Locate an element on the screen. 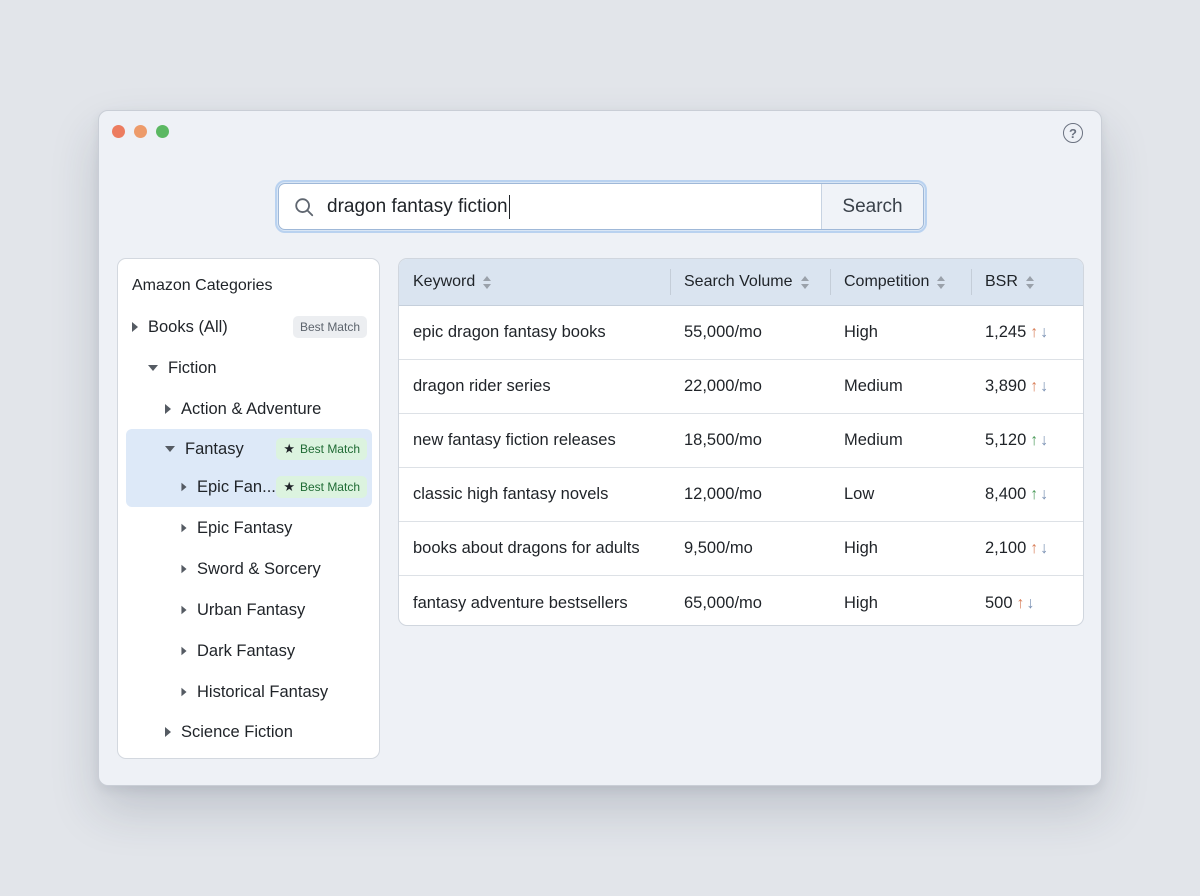  search-bar-inner: dragon fantasy fiction Search is located at coordinates (601, 206).